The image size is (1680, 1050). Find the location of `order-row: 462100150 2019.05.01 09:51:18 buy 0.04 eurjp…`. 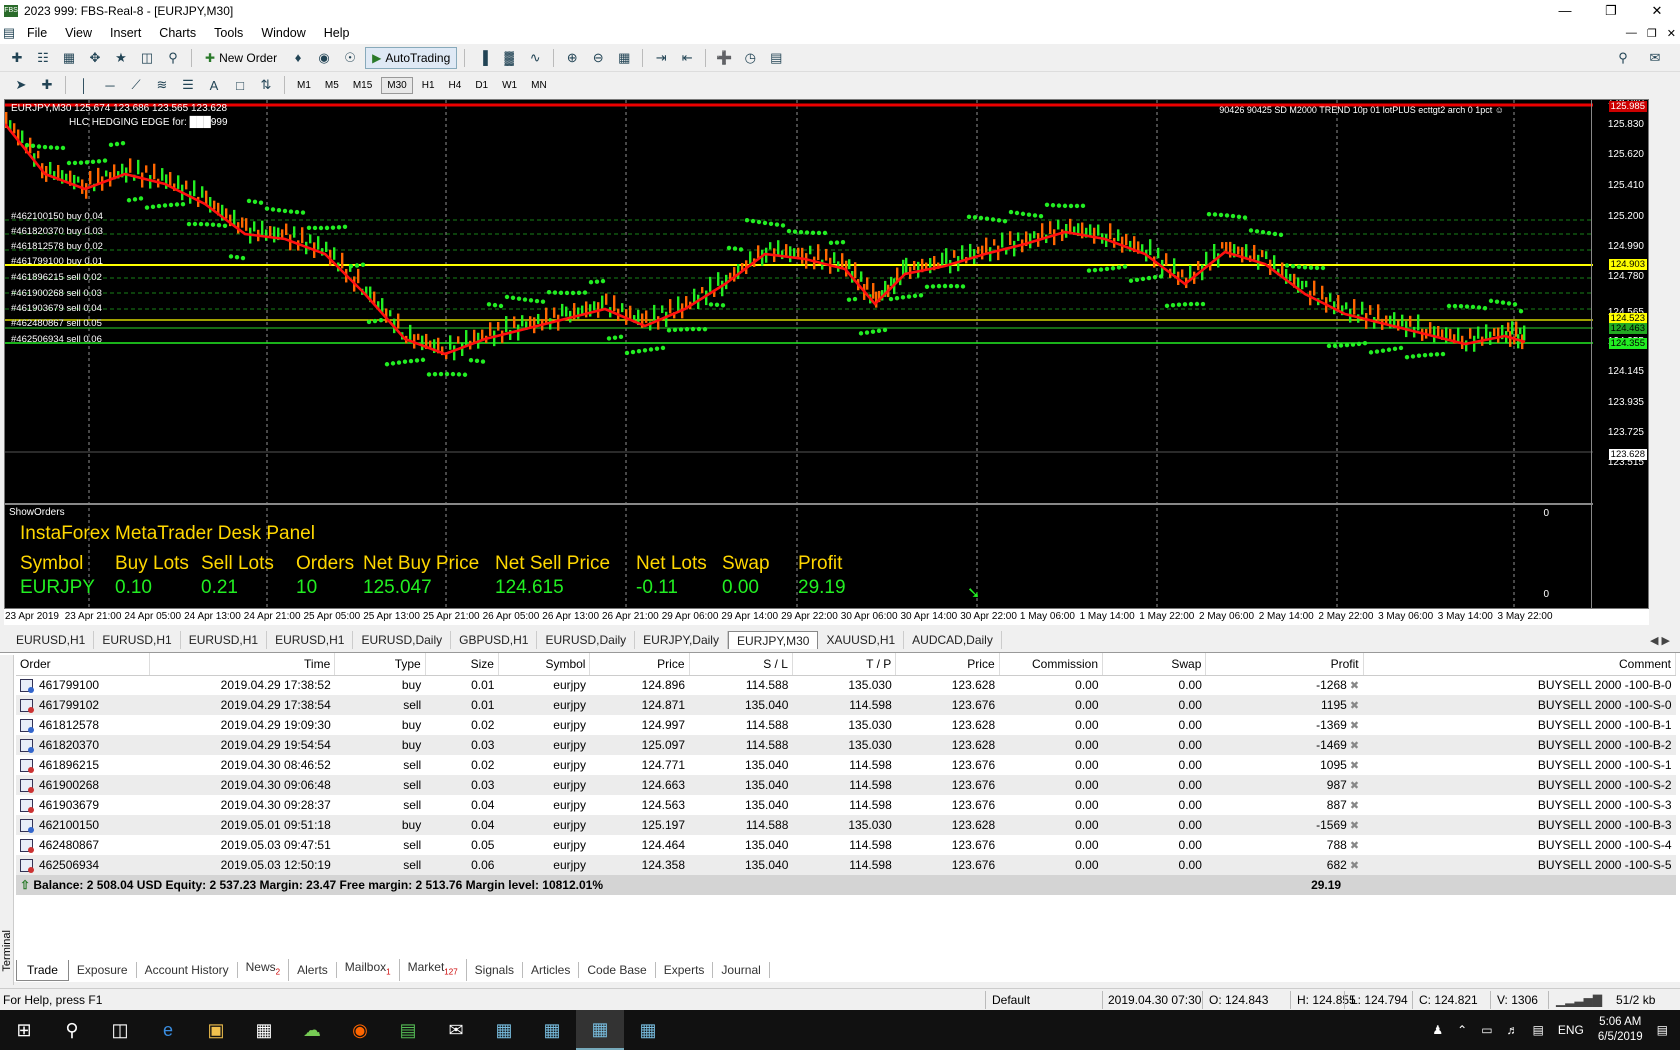

order-row: 462100150 2019.05.01 09:51:18 buy 0.04 eurjp… is located at coordinates (846, 825).